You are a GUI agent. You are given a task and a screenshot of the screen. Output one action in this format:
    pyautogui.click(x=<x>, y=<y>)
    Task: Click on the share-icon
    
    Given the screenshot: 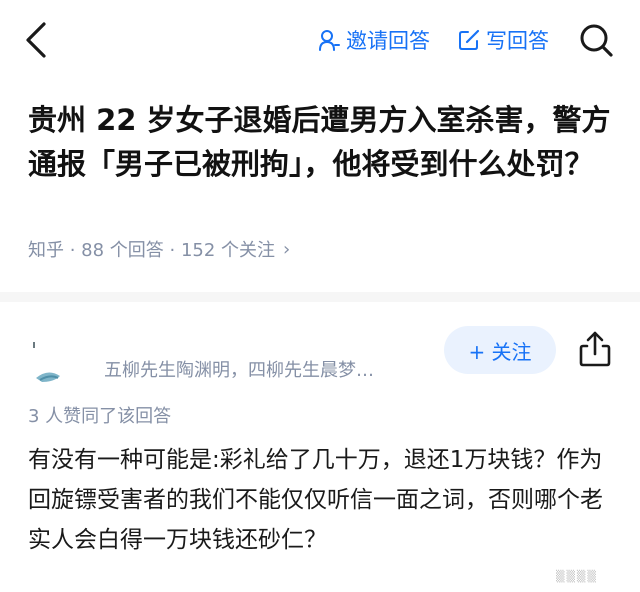 What is the action you would take?
    pyautogui.click(x=595, y=349)
    